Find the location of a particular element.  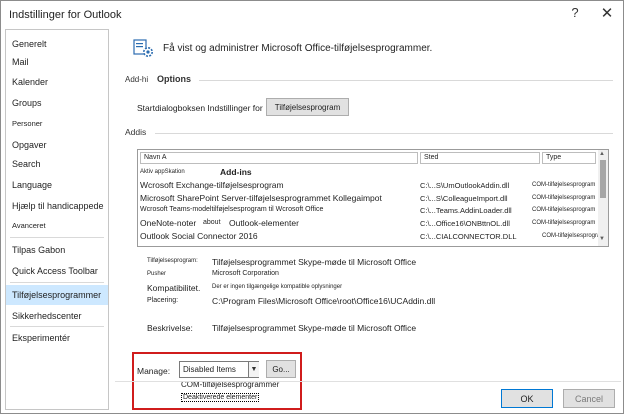

addin-row-location: C:\...Office16\ONBttnOL.dll is located at coordinates (465, 223).